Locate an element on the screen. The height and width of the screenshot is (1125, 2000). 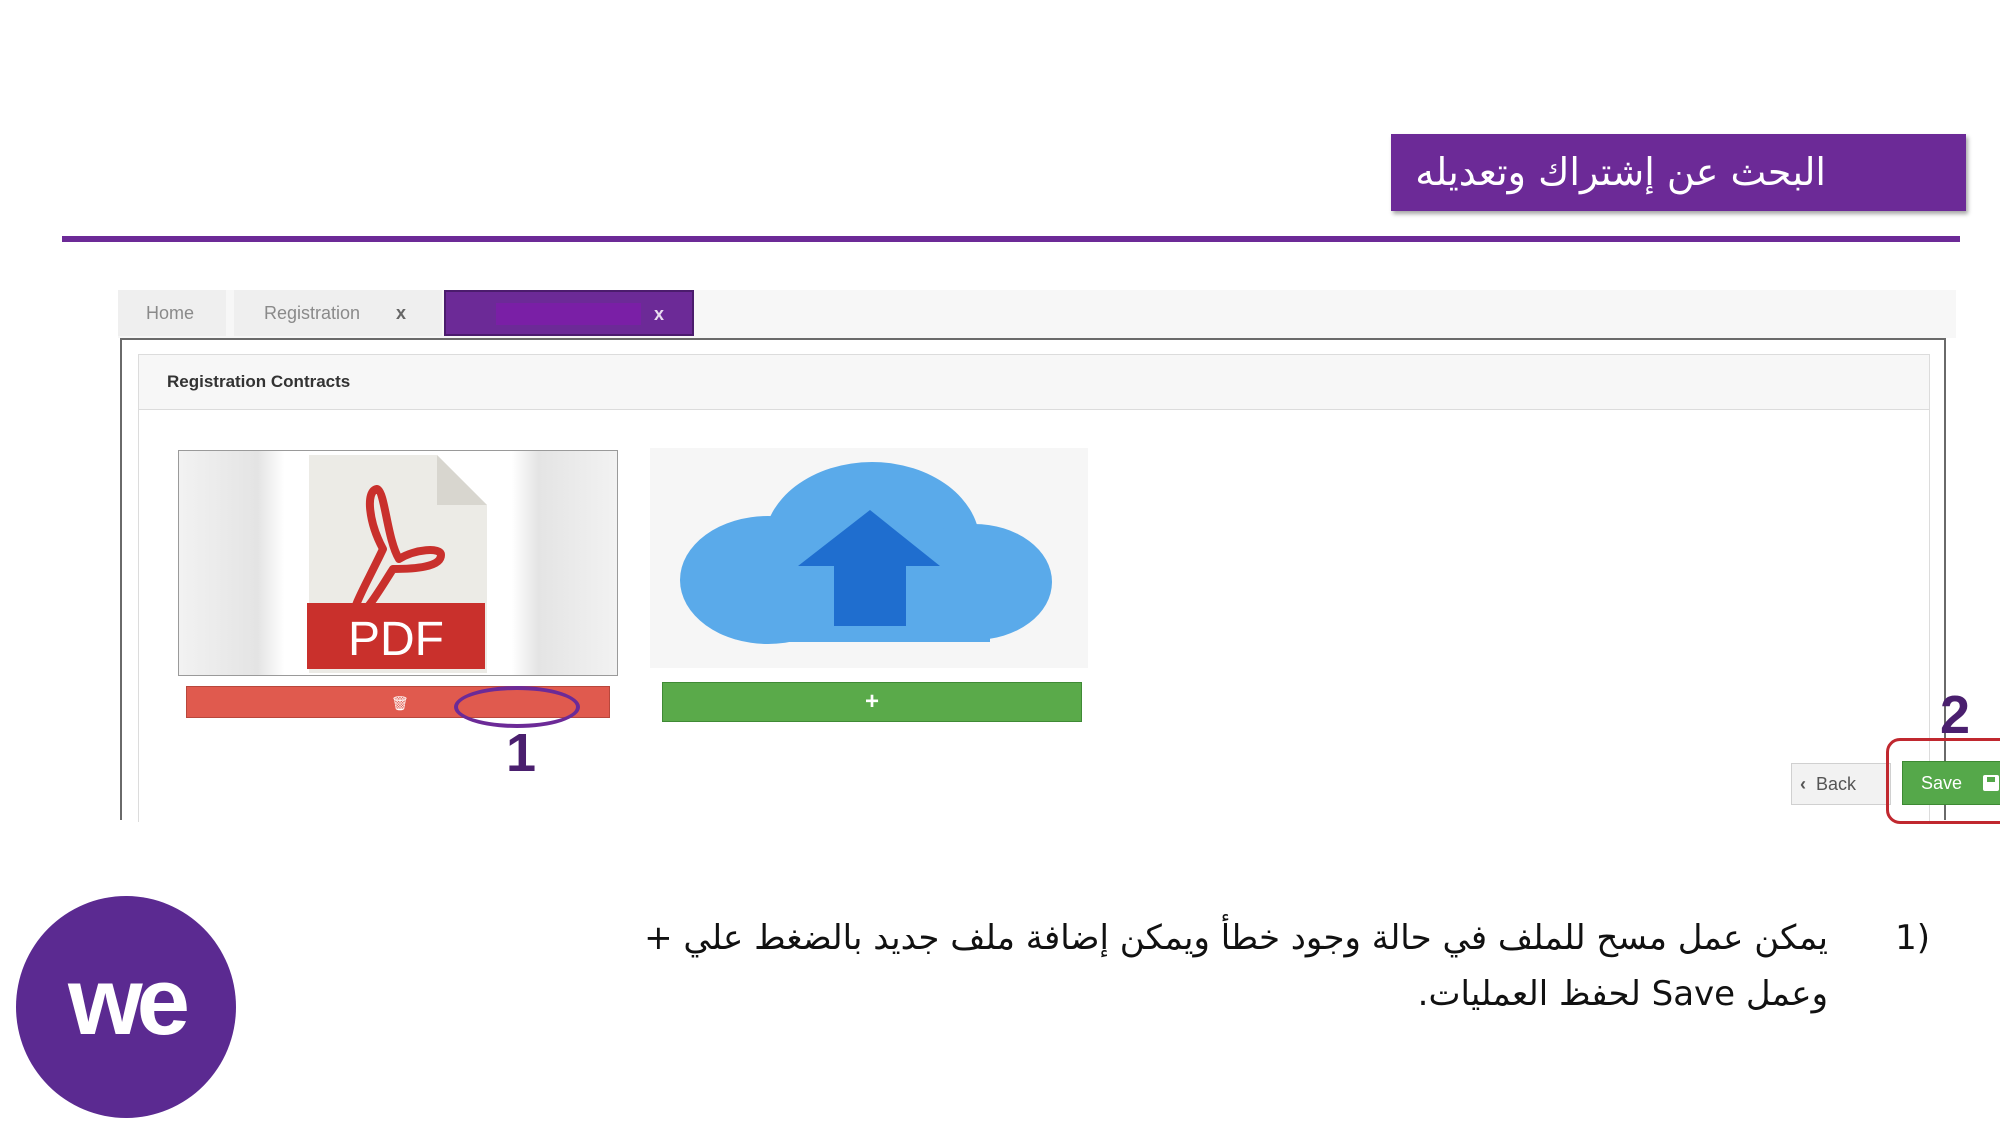
redacted-tab-label is located at coordinates (568, 314).